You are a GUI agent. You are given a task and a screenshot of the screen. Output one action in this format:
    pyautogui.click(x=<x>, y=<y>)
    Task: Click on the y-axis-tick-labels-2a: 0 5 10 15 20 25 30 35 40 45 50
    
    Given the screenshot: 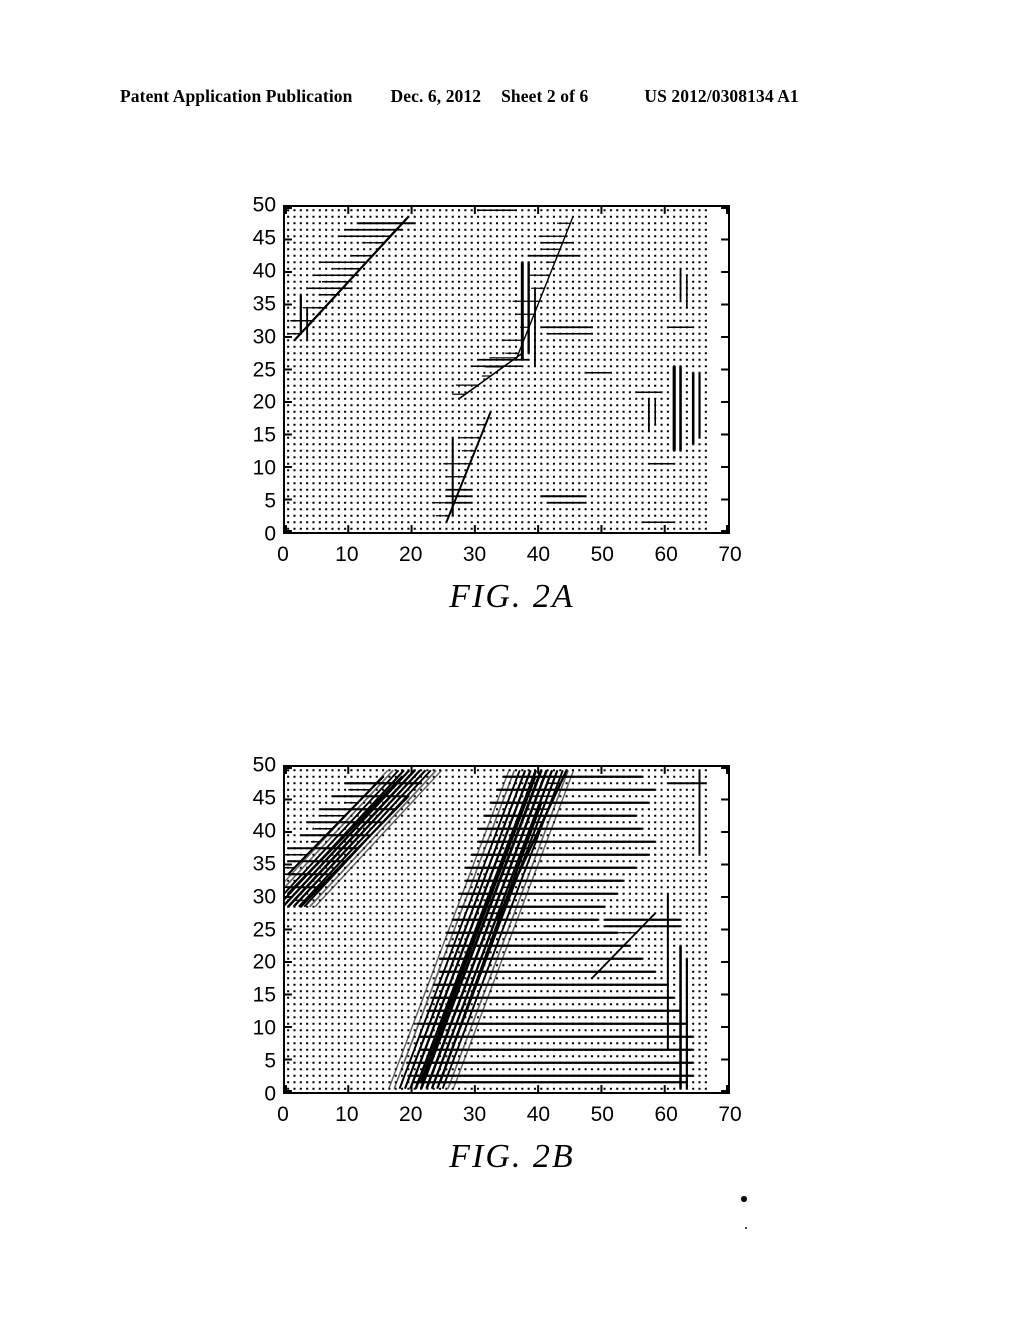 What is the action you would take?
    pyautogui.click(x=254, y=362)
    